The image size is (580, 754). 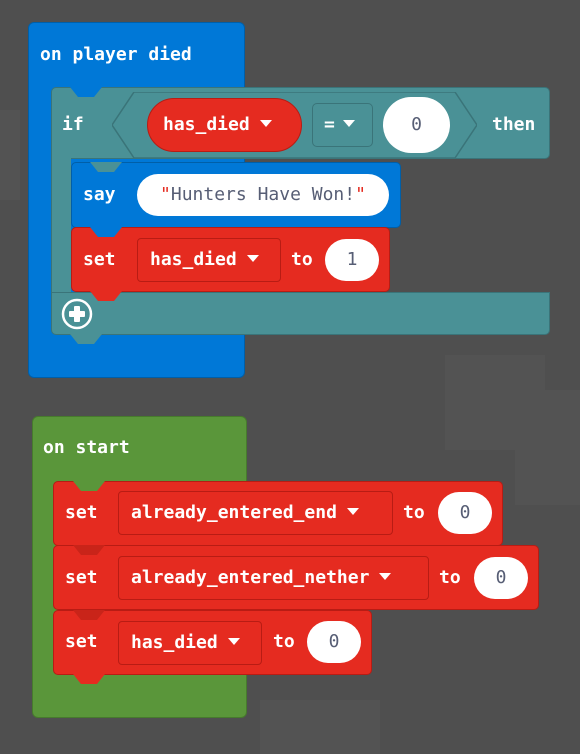 I want to click on event-label: on player died, so click(x=116, y=54).